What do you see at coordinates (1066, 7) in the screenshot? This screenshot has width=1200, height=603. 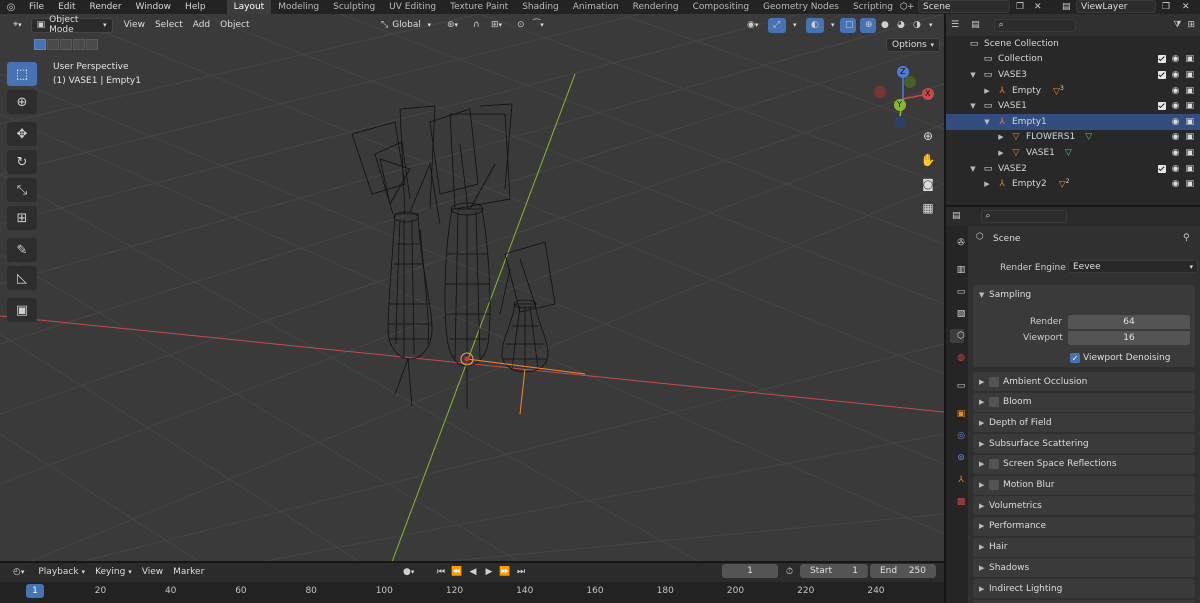 I see `view-layer-icon: ▤` at bounding box center [1066, 7].